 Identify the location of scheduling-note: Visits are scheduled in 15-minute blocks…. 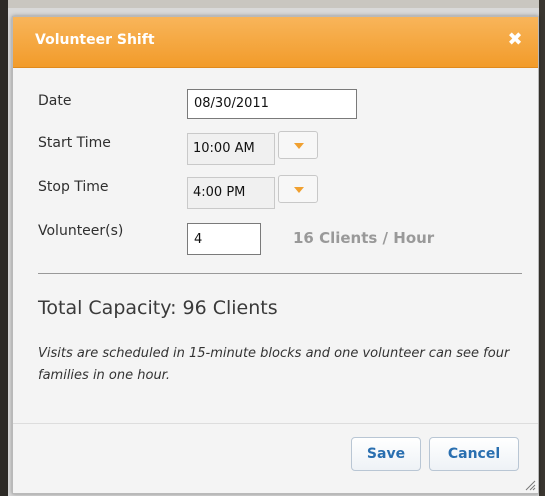
(274, 364).